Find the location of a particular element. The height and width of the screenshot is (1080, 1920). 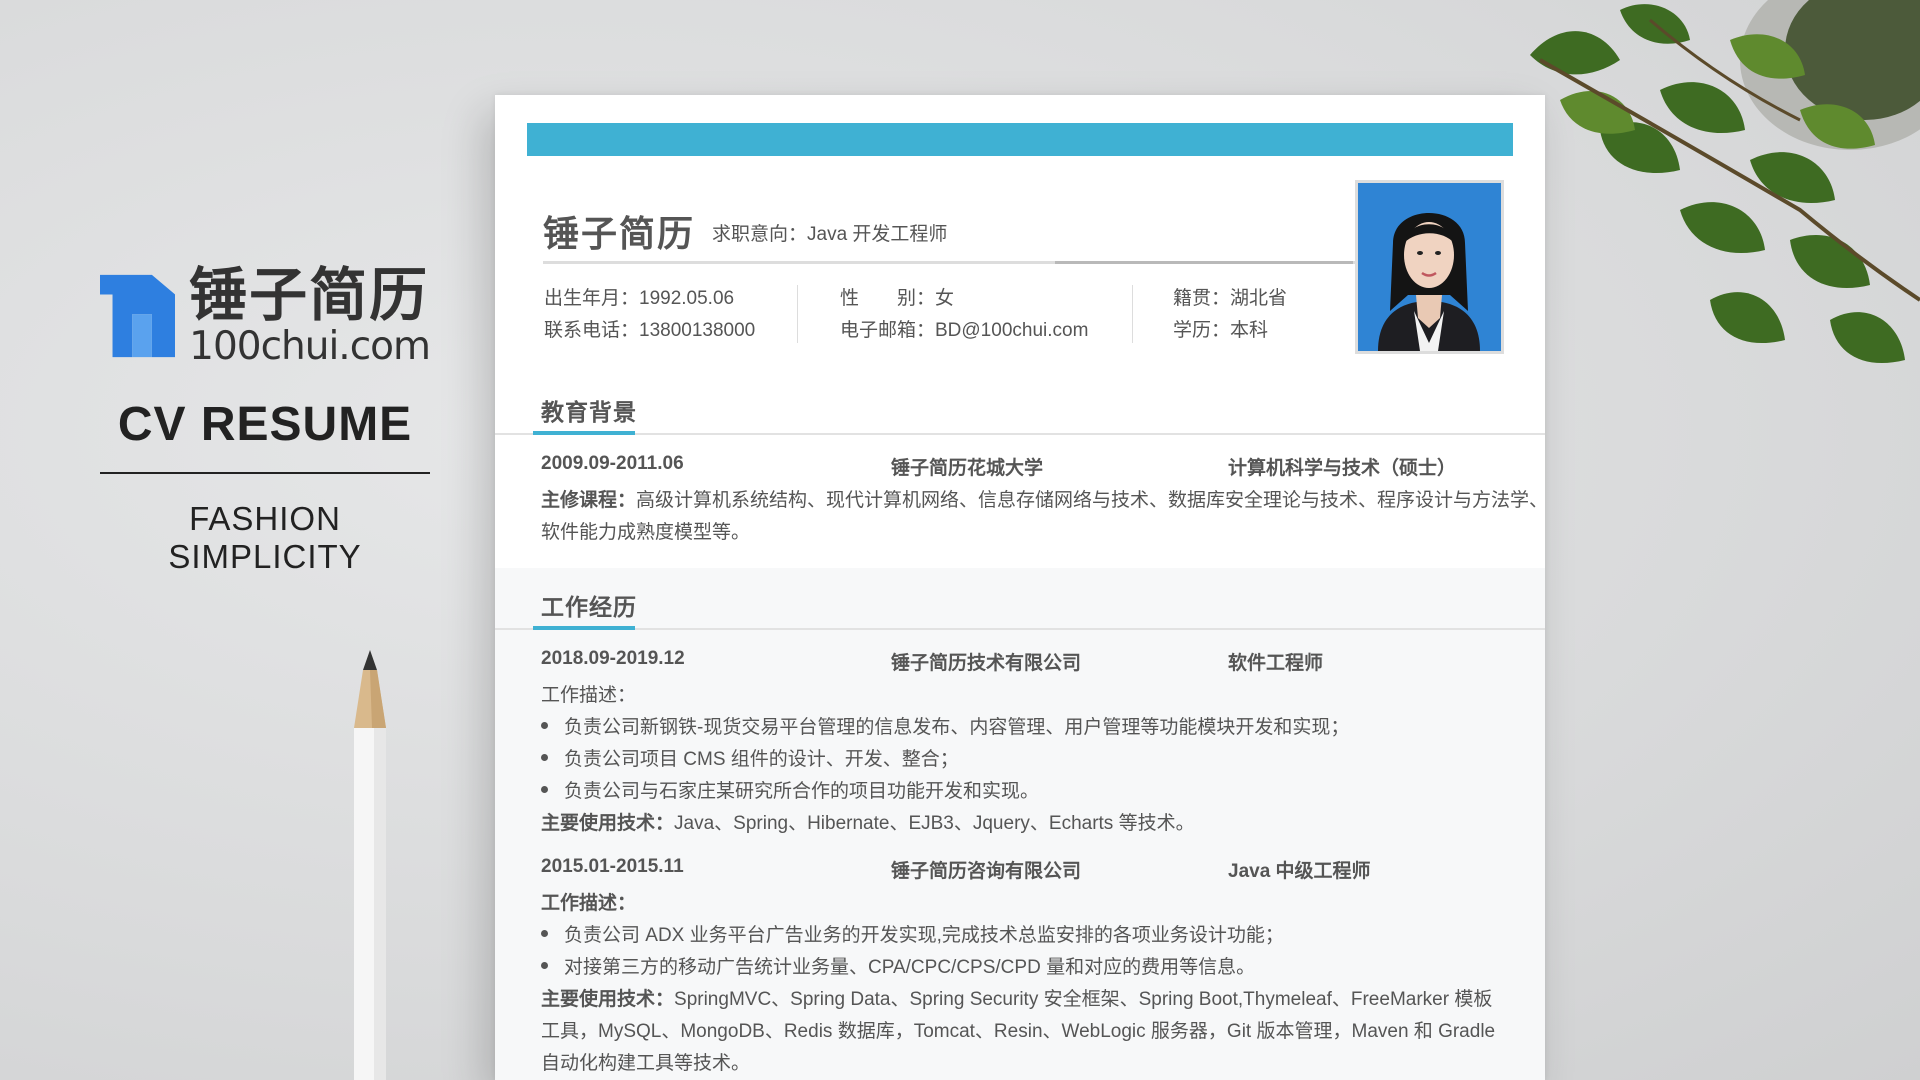

education-period: 2009.09-2011.06 is located at coordinates (612, 463).